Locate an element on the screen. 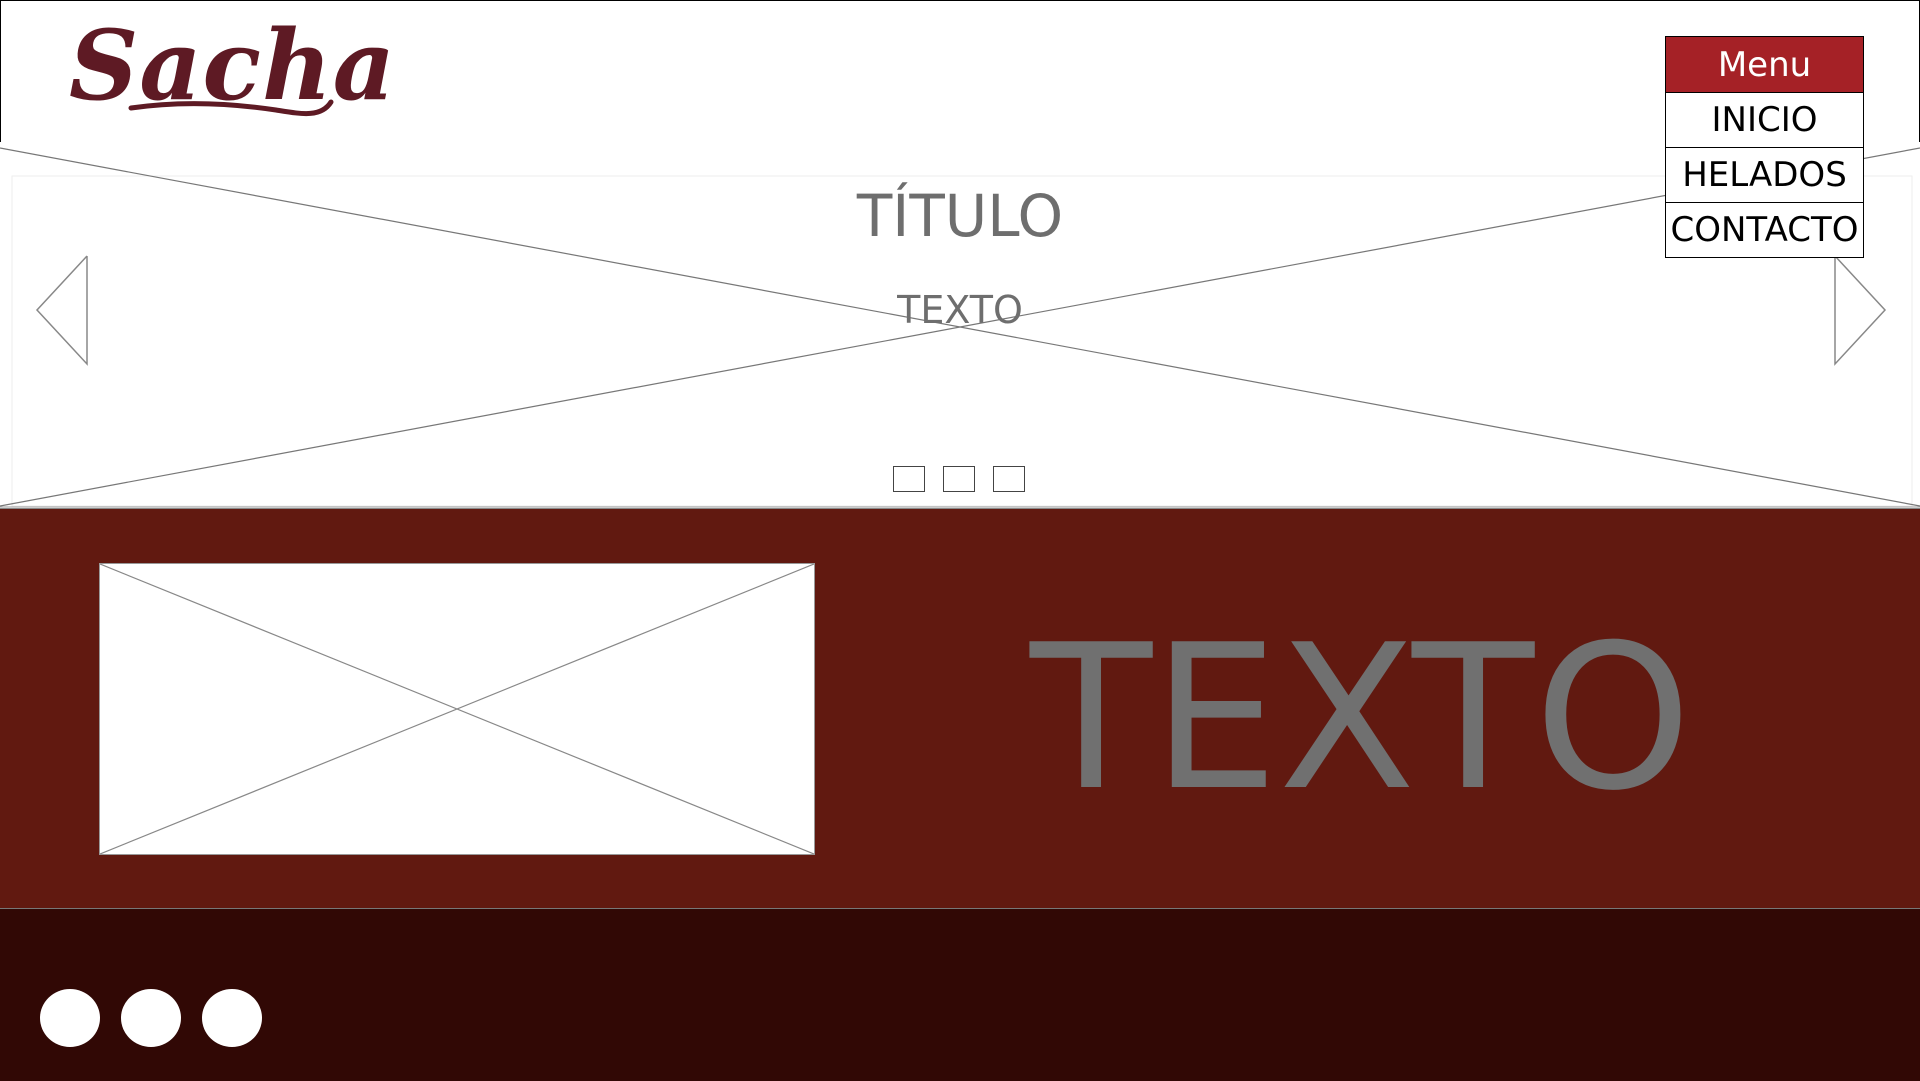 Image resolution: width=1920 pixels, height=1081 pixels. social-link-3-icon is located at coordinates (232, 1018).